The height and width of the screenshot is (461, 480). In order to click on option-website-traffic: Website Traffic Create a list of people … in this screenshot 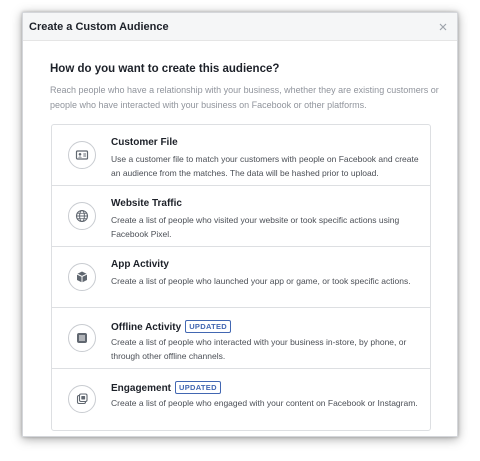, I will do `click(241, 216)`.